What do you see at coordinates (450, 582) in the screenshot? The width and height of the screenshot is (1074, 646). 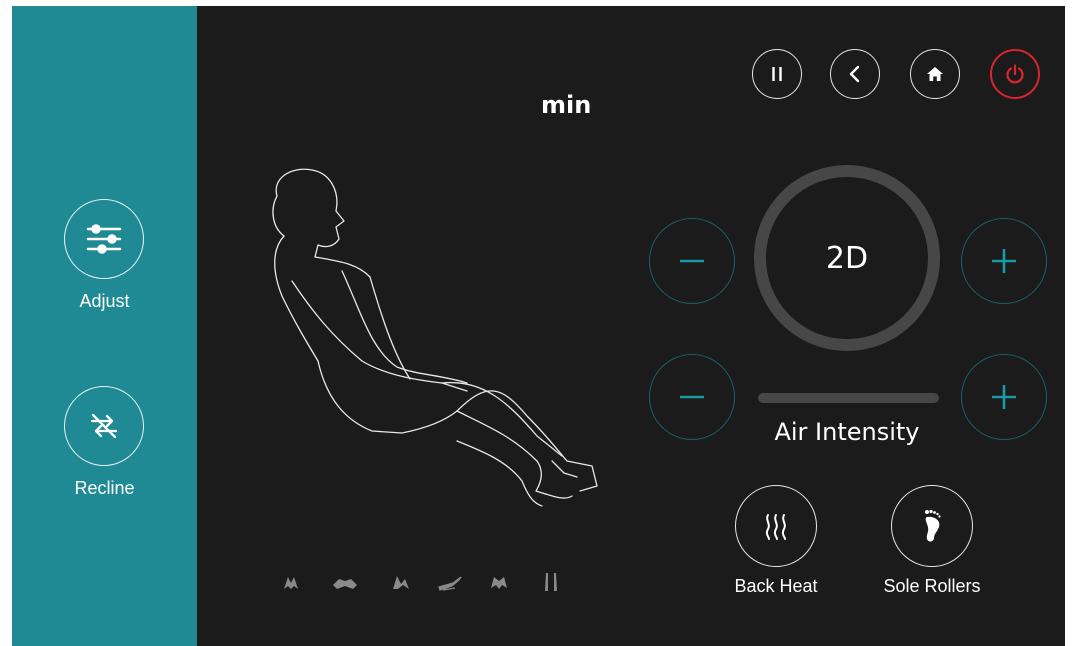 I see `recline-preset-icon` at bounding box center [450, 582].